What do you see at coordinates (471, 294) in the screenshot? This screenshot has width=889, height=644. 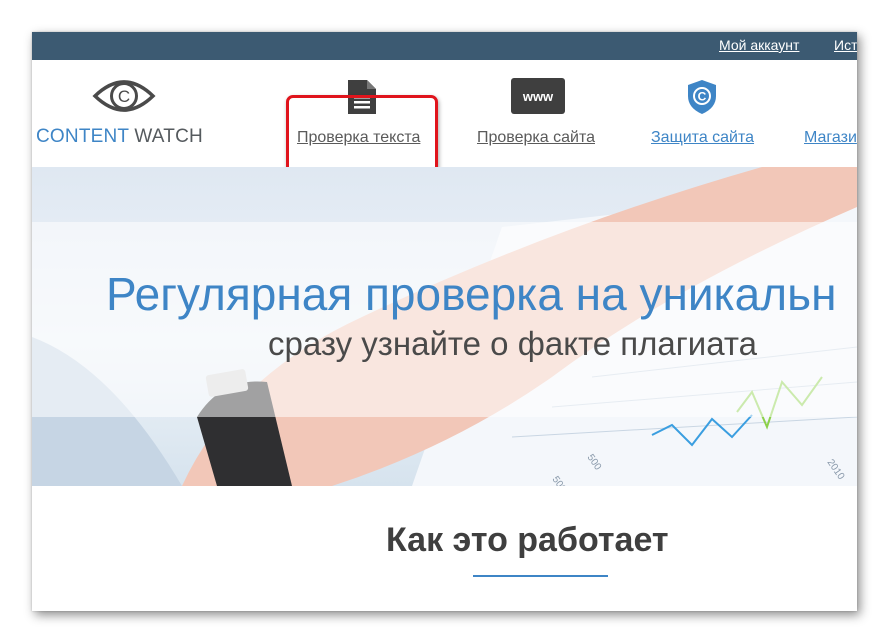 I see `hero-title: Регулярная проверка на уникальн` at bounding box center [471, 294].